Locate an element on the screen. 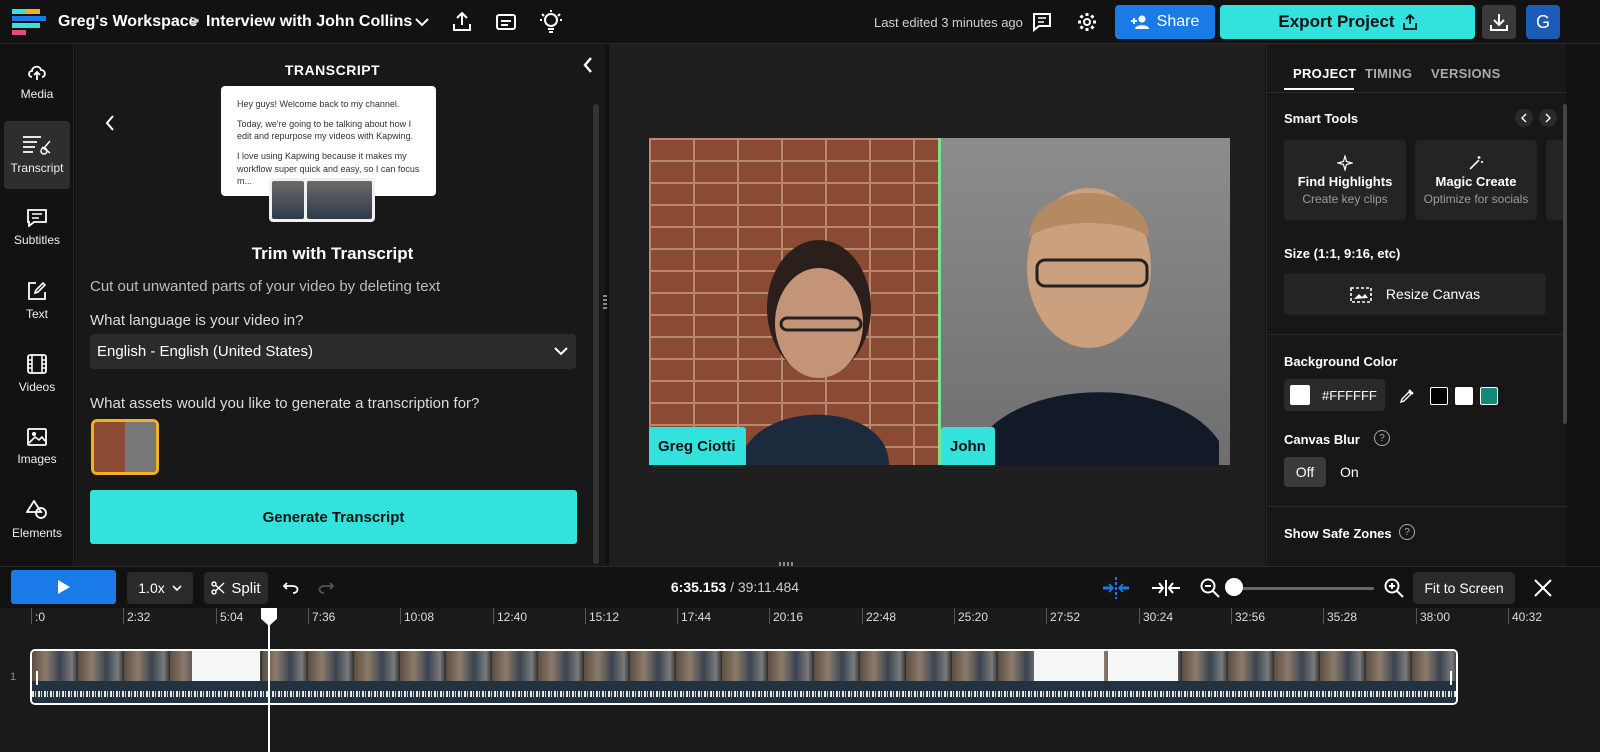 The image size is (1600, 752). tab-project: PROJECT is located at coordinates (1325, 73).